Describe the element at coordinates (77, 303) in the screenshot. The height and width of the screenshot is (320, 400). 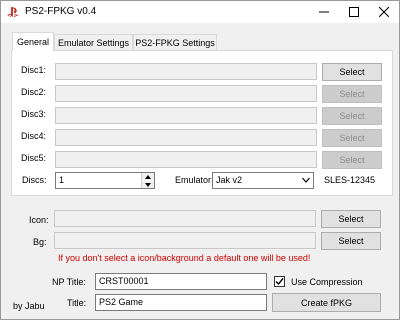
I see `title-label: Title:` at that location.